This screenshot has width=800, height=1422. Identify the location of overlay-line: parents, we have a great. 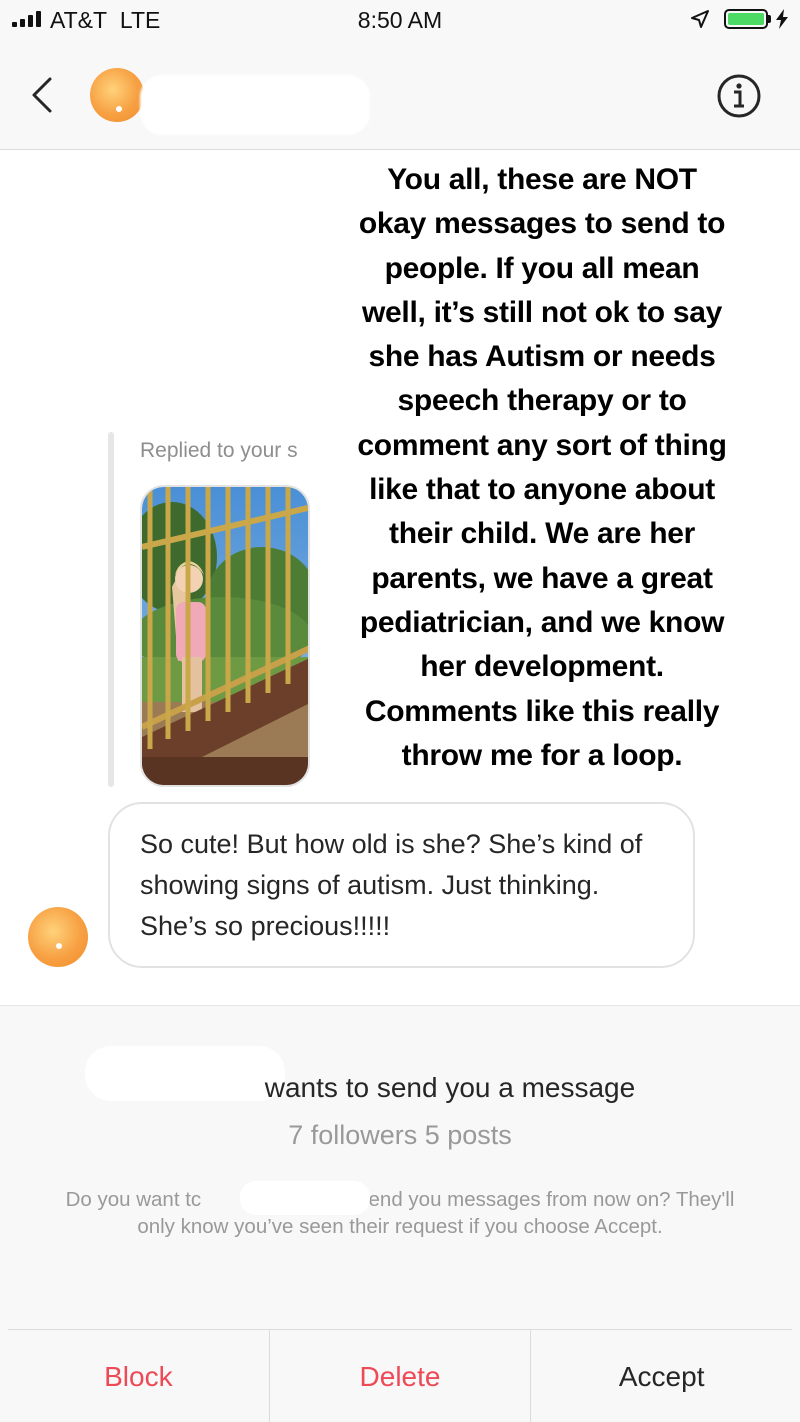
(542, 578).